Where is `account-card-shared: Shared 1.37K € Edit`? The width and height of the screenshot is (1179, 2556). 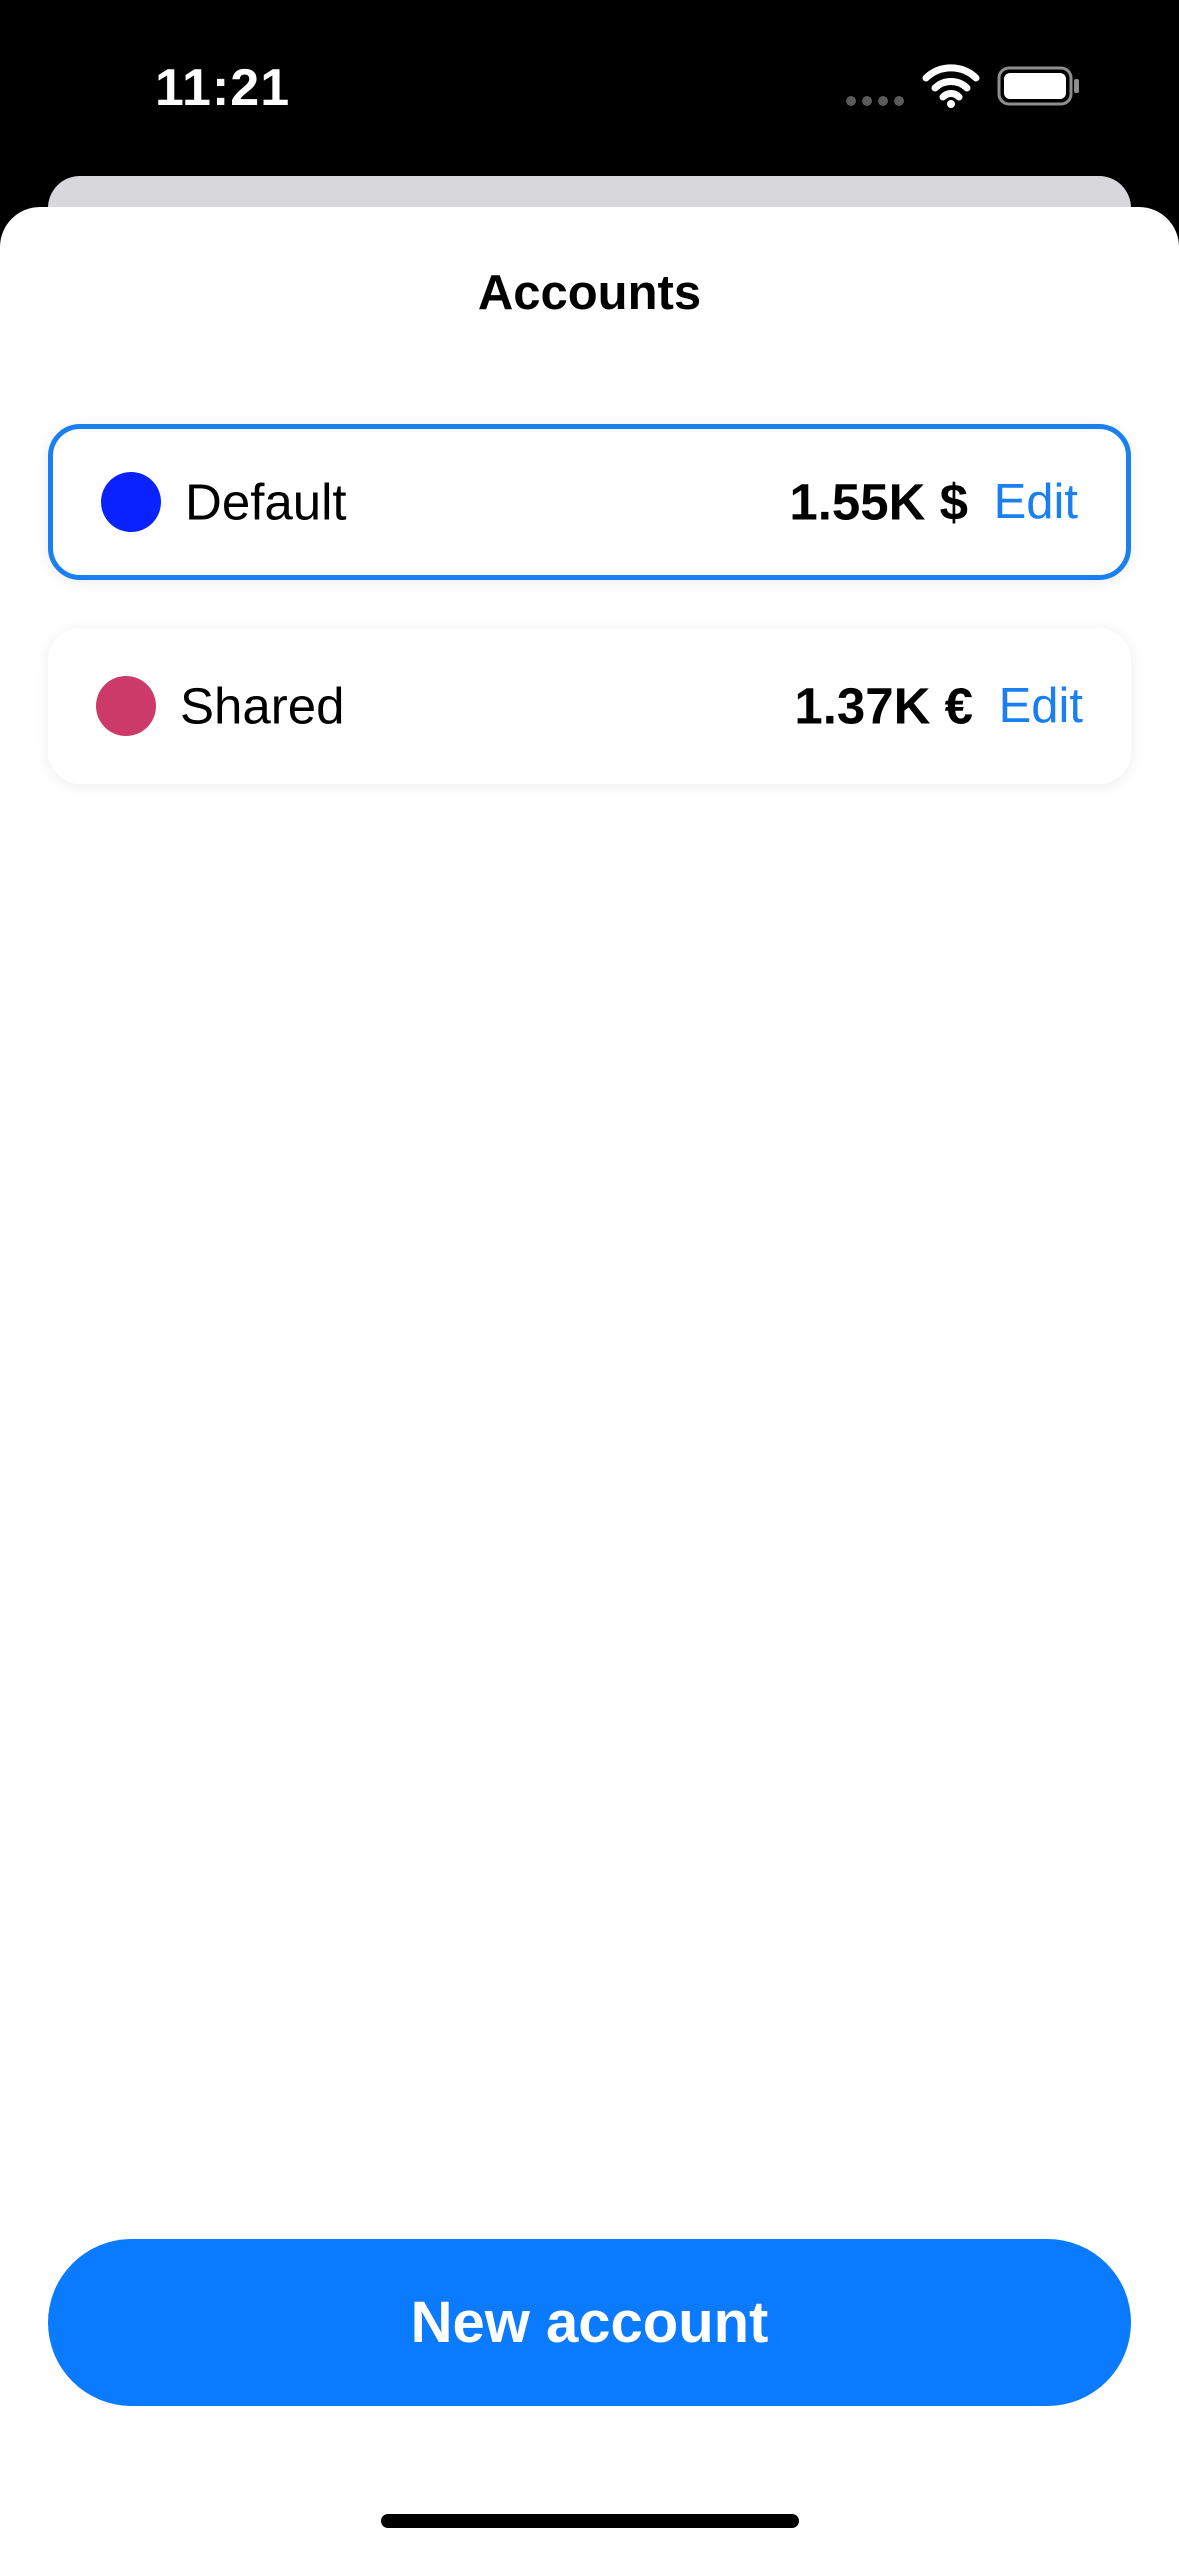
account-card-shared: Shared 1.37K € Edit is located at coordinates (589, 706).